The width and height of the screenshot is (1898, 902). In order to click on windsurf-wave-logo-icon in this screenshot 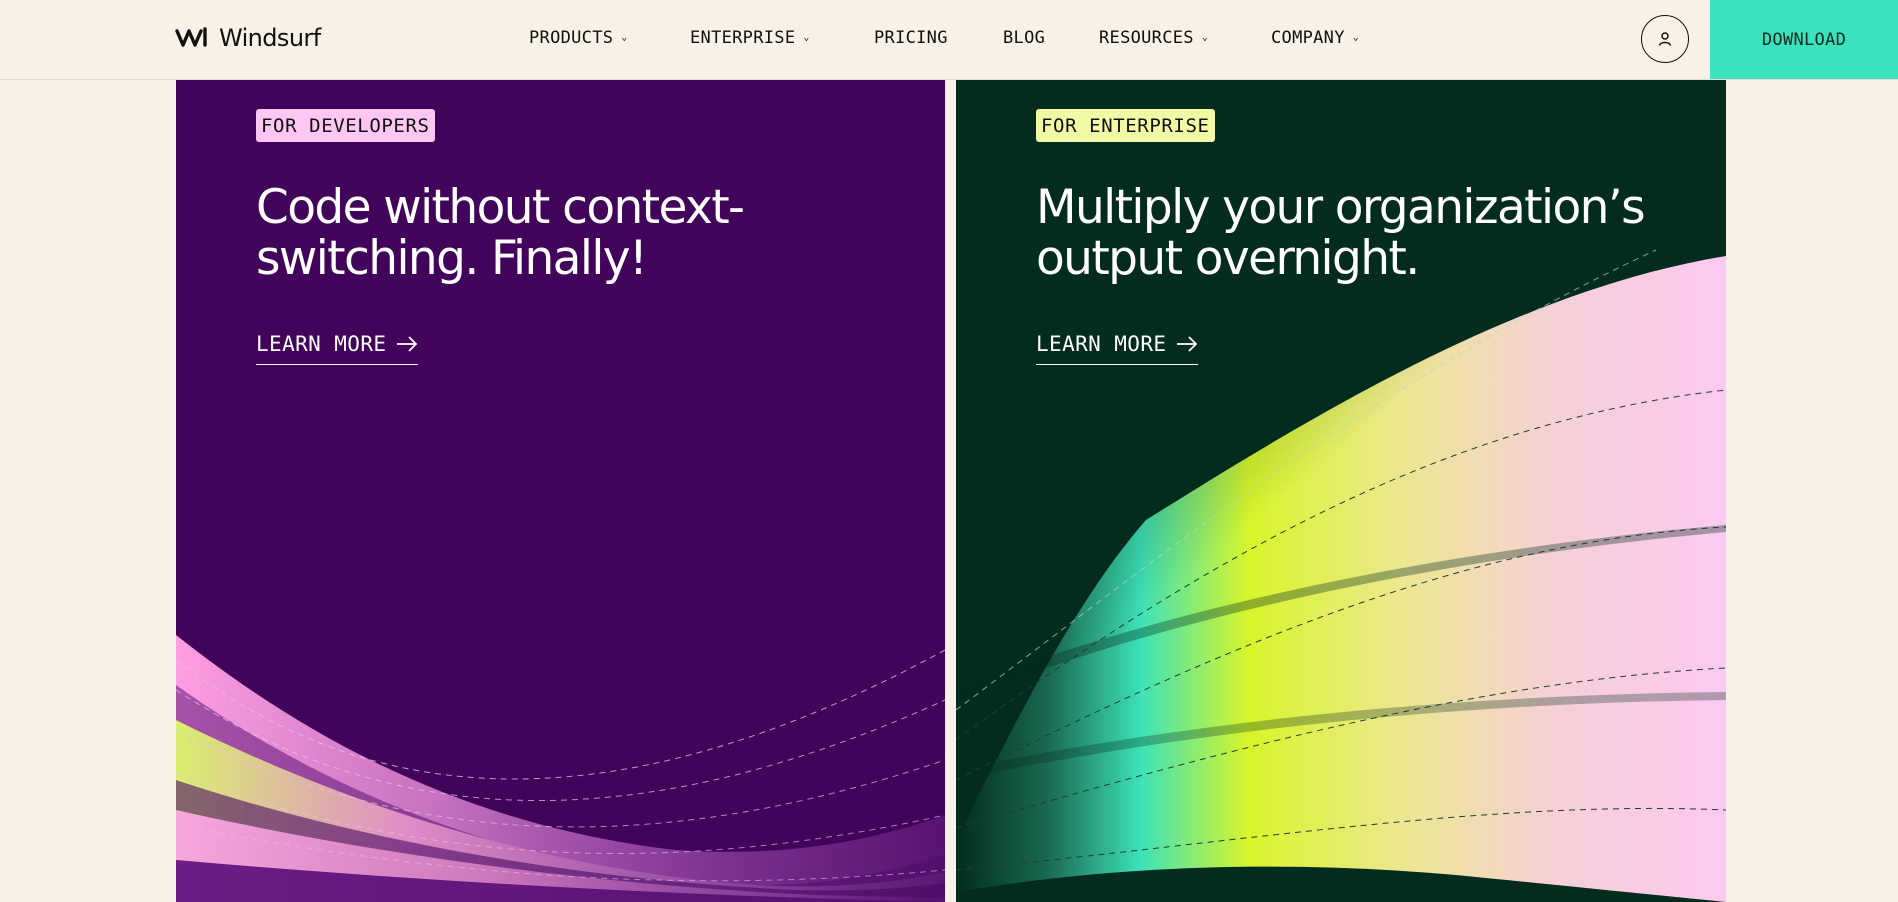, I will do `click(191, 37)`.